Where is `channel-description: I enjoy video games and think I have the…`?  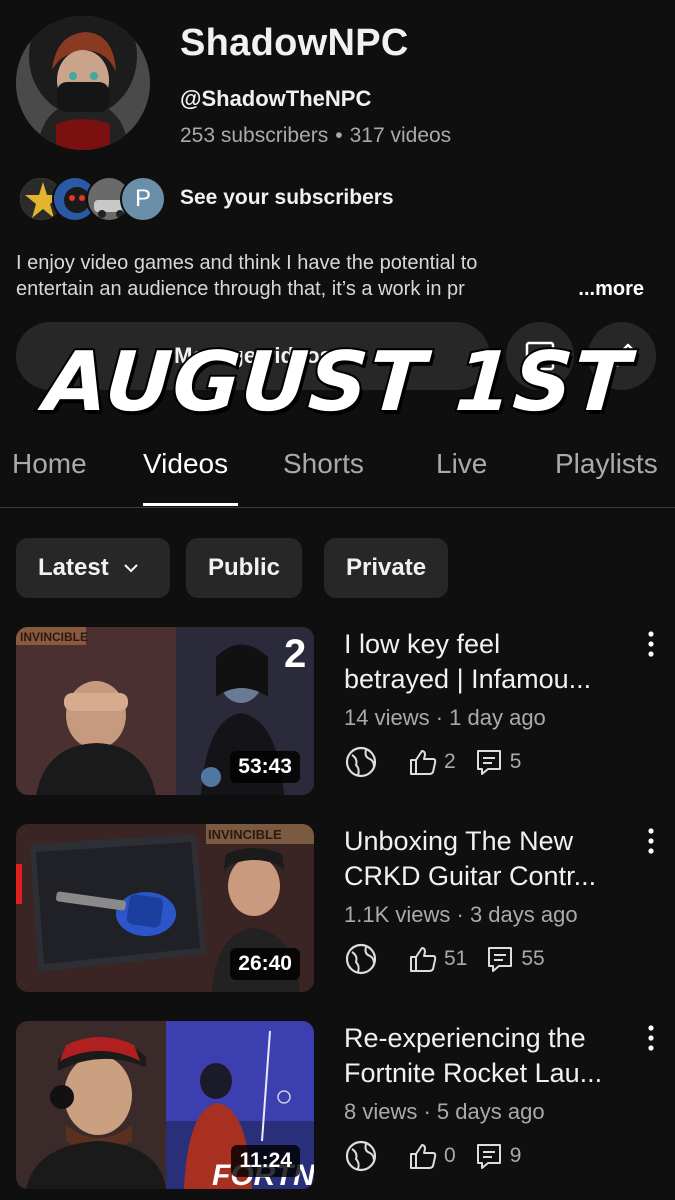 channel-description: I enjoy video games and think I have the… is located at coordinates (336, 276).